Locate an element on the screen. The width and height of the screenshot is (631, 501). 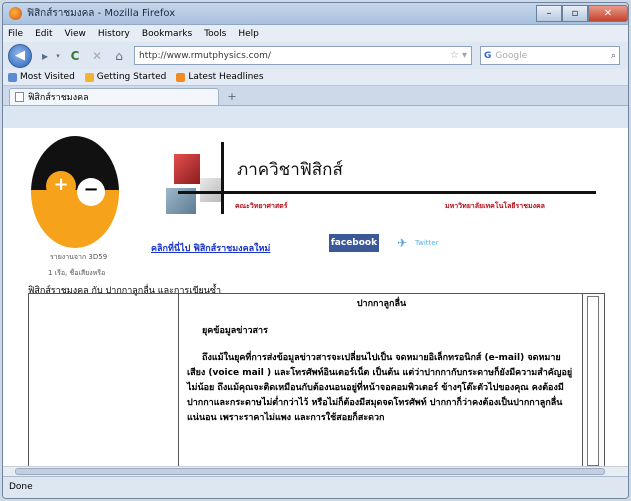
window-title: ฟิสิกส์ราชมงคล - Mozilla Firefox is located at coordinates (101, 13).